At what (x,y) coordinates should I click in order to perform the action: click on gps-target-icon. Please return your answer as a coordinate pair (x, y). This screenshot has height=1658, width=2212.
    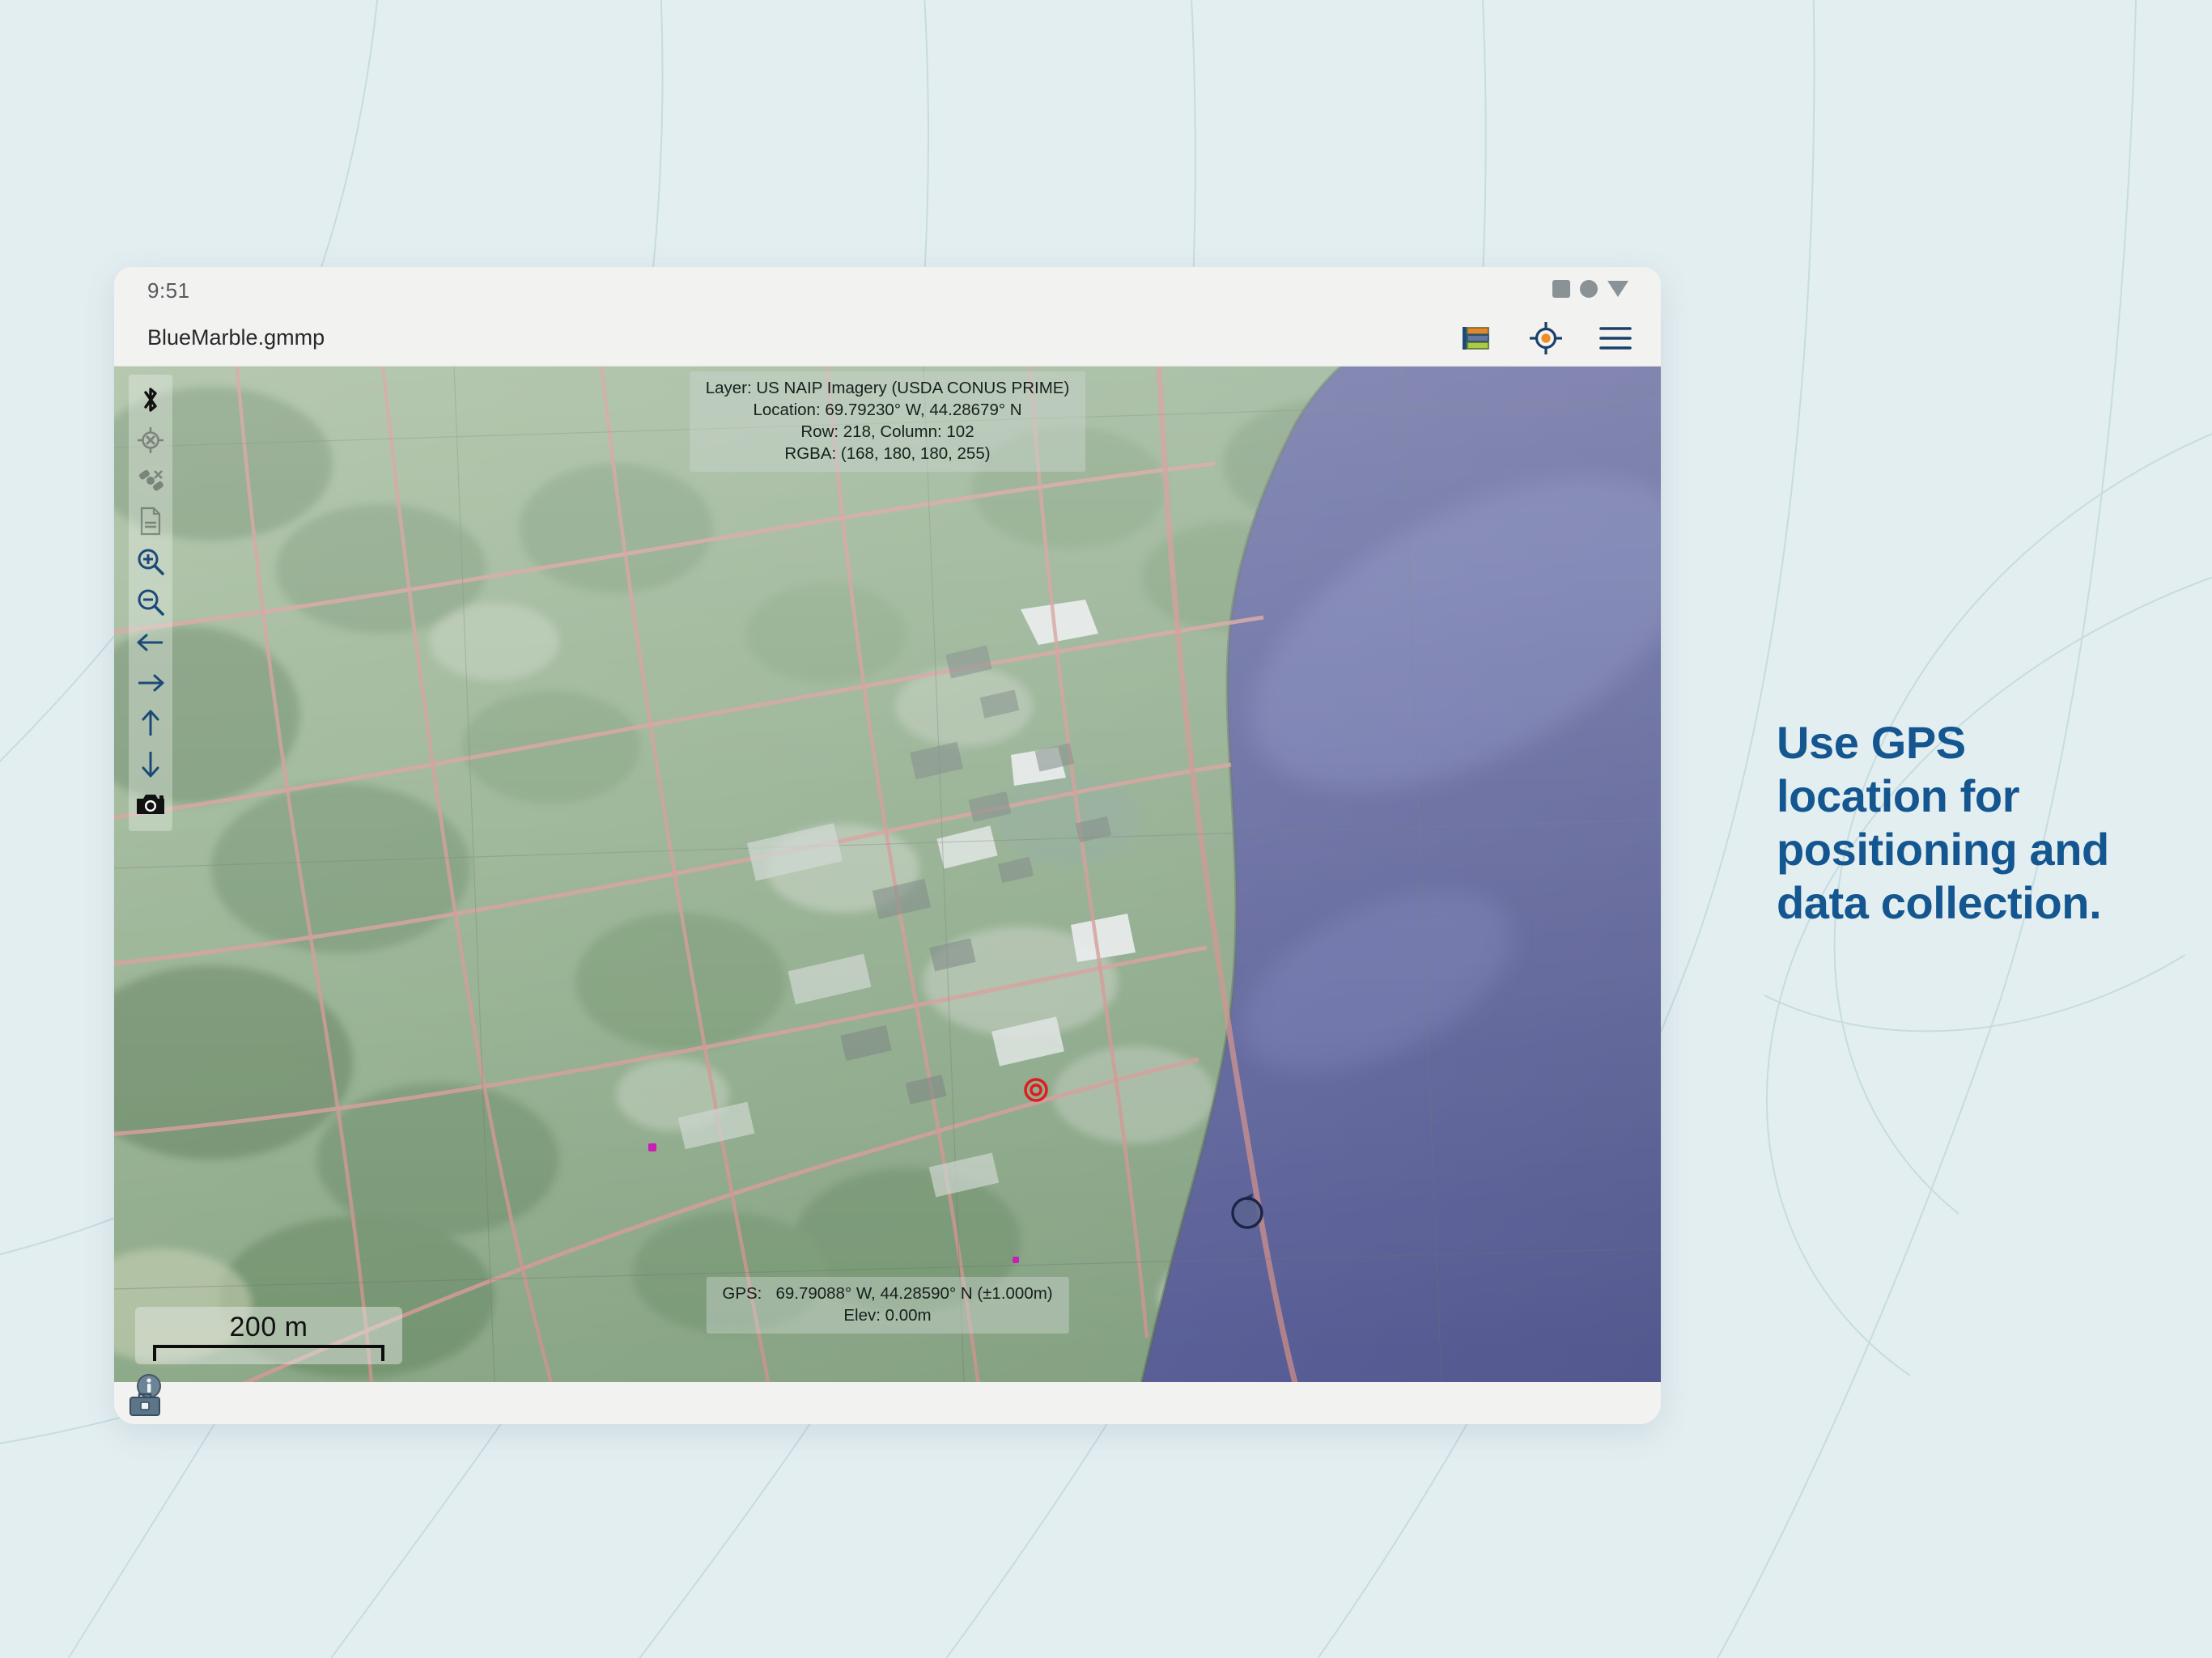
    Looking at the image, I should click on (1546, 338).